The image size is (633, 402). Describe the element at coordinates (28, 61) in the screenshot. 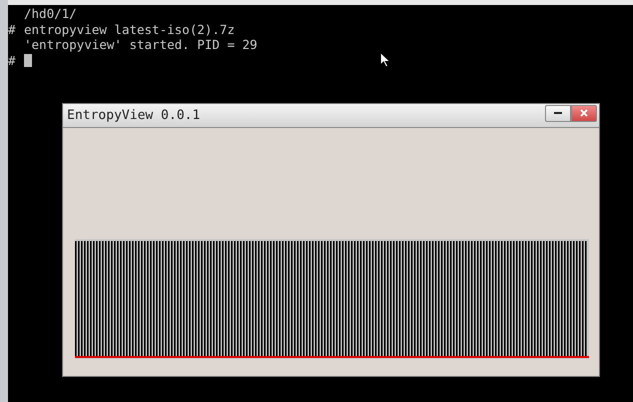

I see `text-cursor` at that location.